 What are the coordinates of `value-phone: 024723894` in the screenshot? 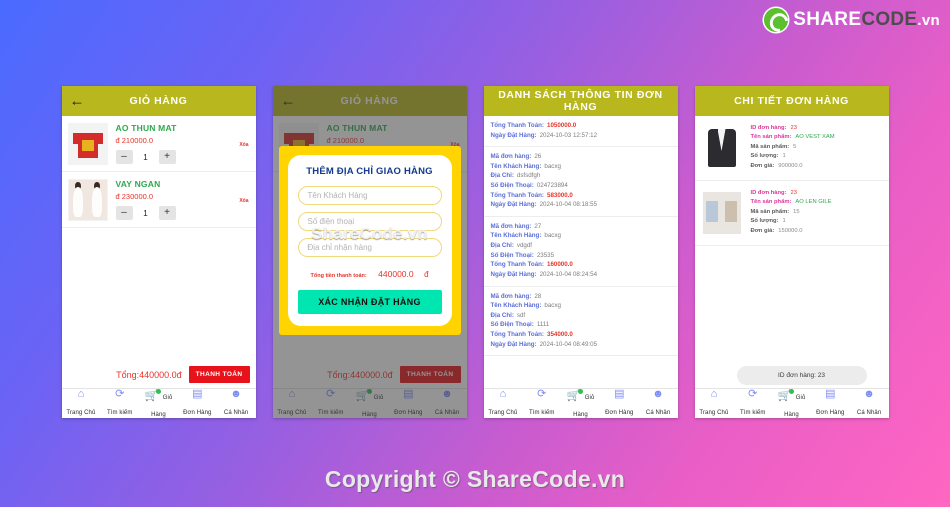 It's located at (552, 186).